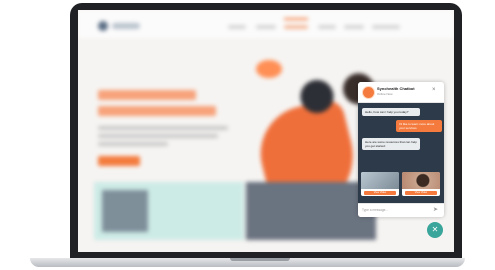 This screenshot has height=270, width=495. What do you see at coordinates (296, 27) in the screenshot?
I see `nav-link-active` at bounding box center [296, 27].